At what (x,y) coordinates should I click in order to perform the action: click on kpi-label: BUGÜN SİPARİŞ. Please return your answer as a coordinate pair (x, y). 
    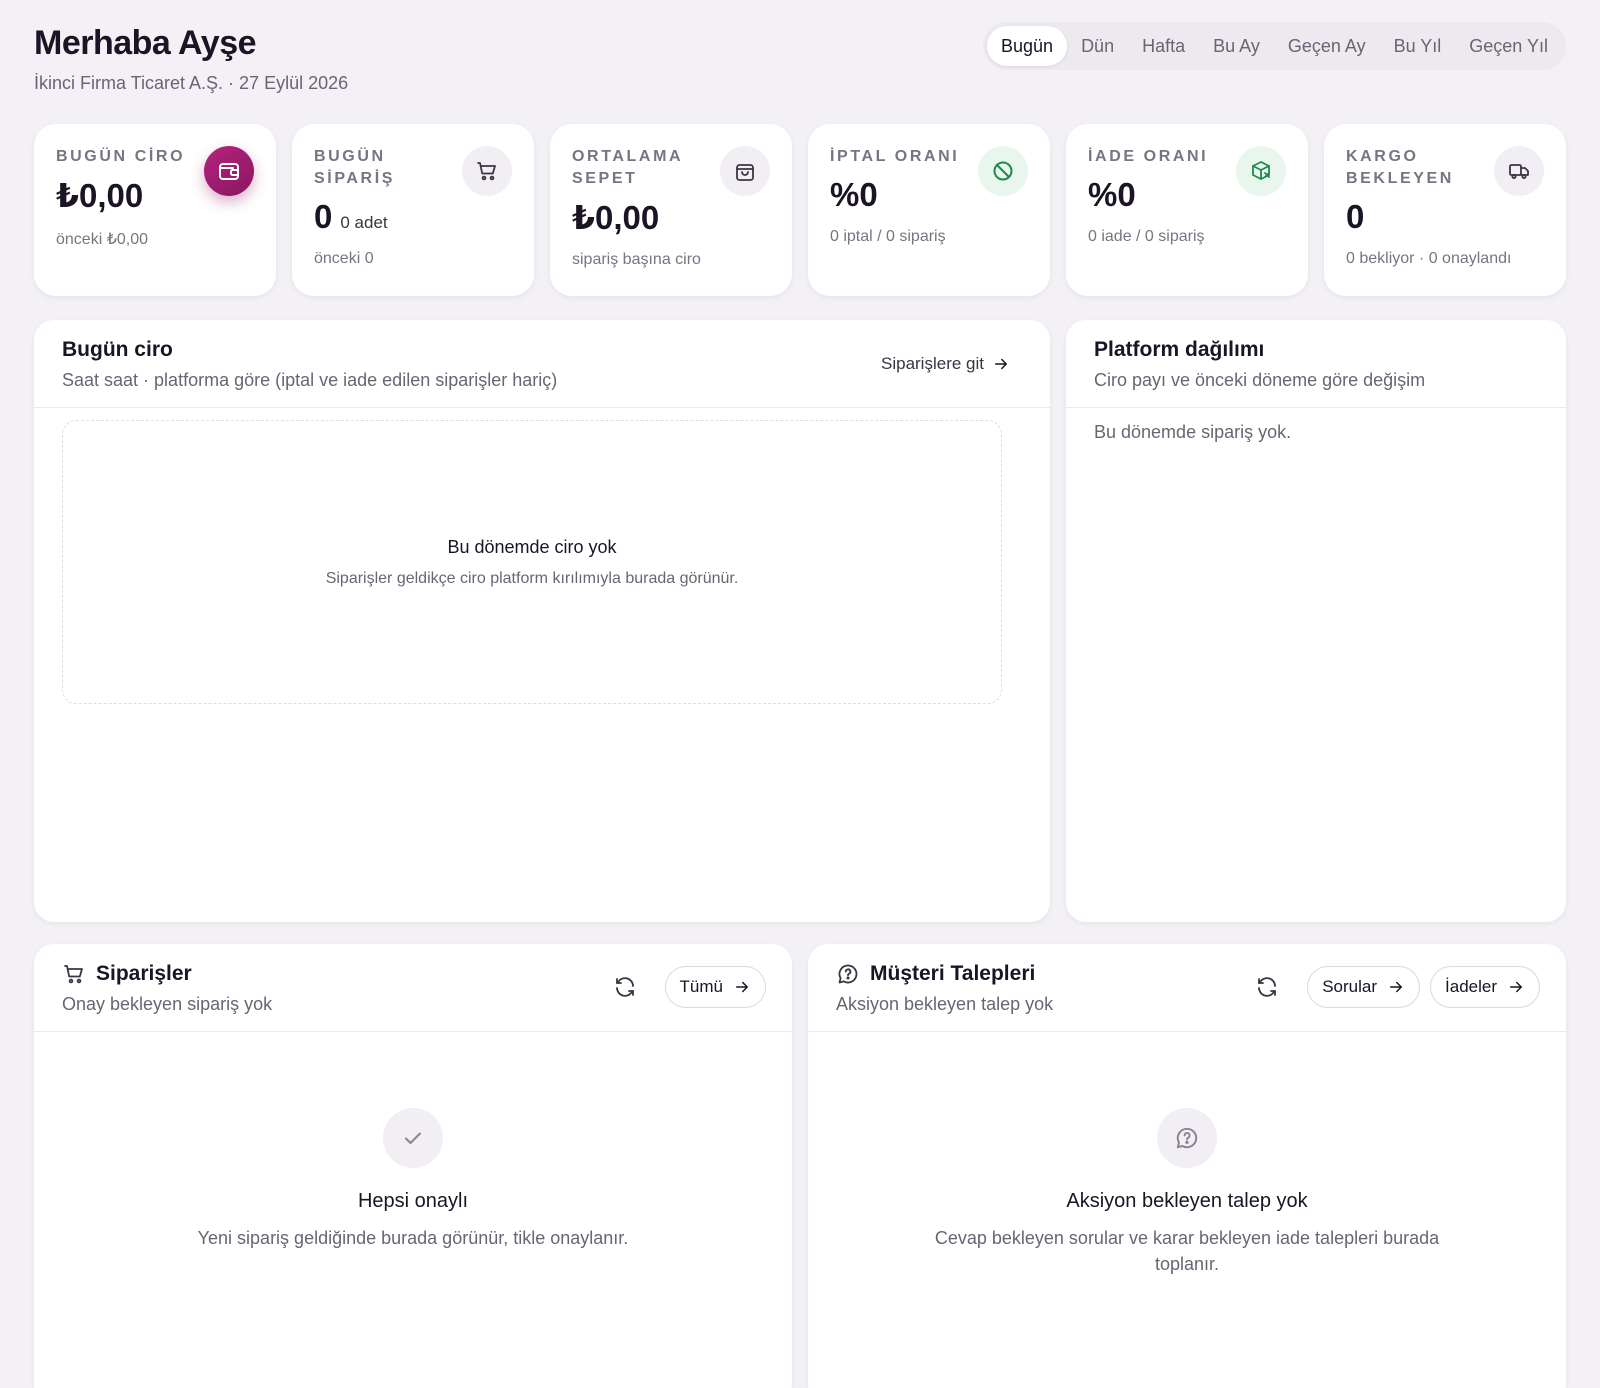
    Looking at the image, I should click on (355, 167).